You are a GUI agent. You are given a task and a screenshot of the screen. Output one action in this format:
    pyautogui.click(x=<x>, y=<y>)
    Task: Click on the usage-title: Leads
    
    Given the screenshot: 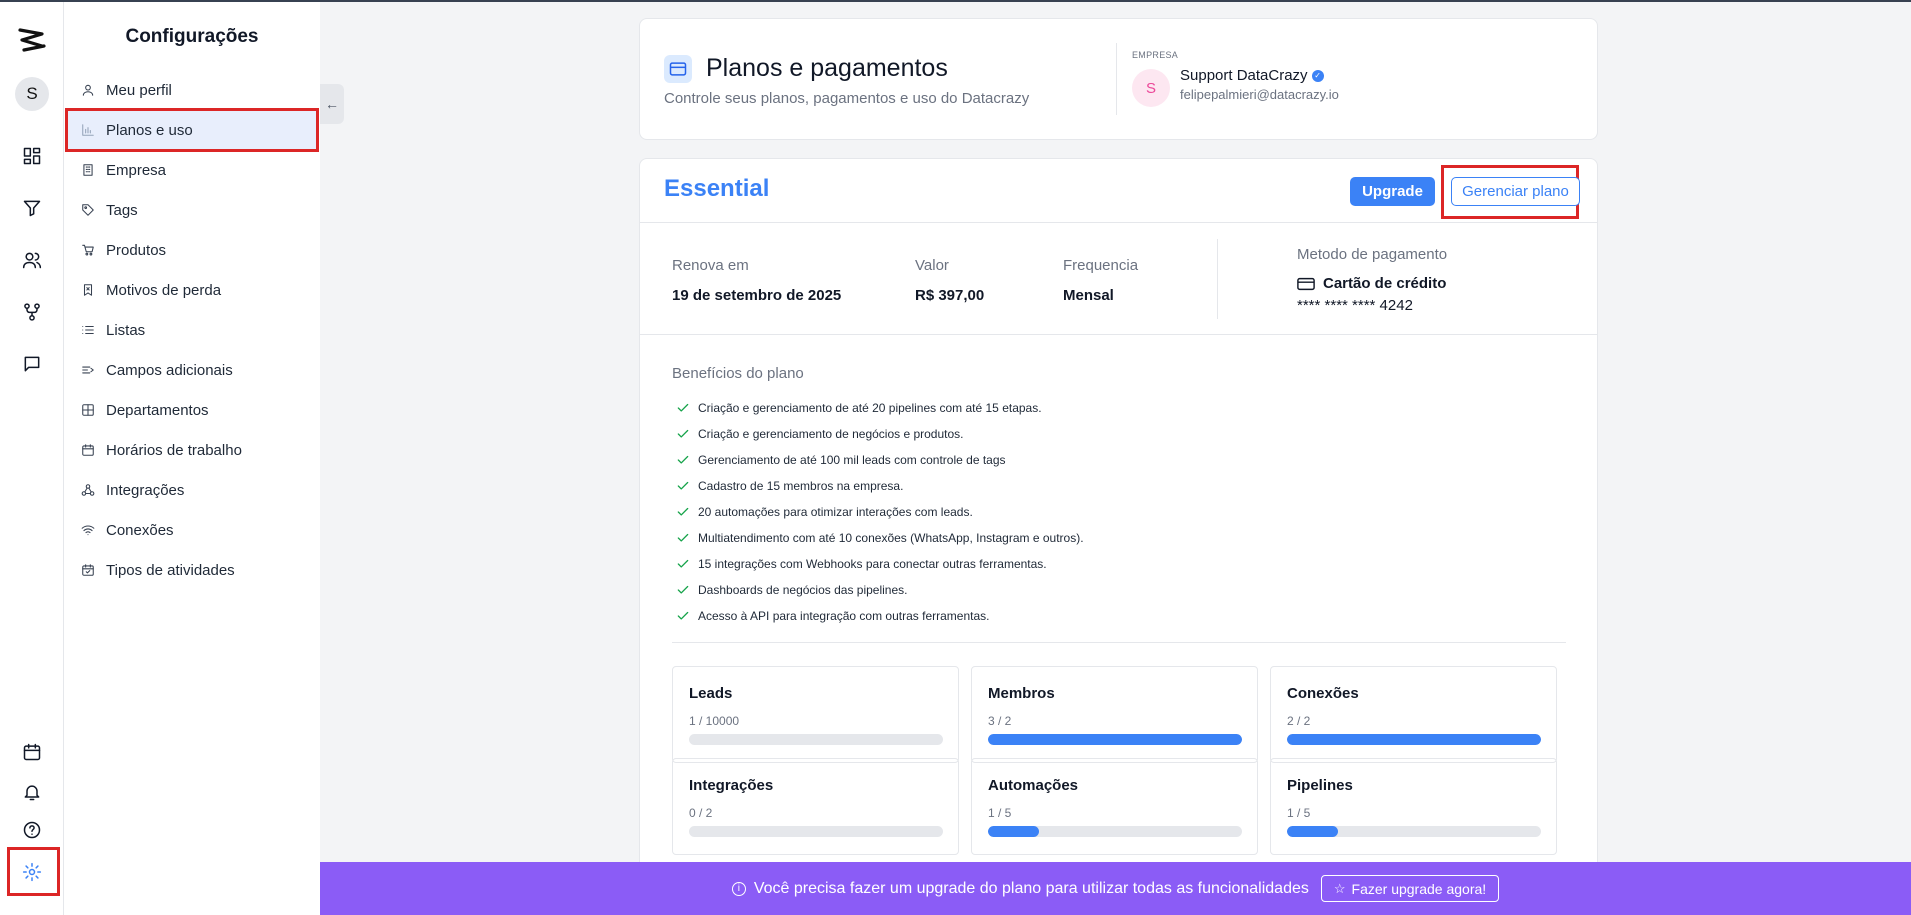 What is the action you would take?
    pyautogui.click(x=711, y=693)
    